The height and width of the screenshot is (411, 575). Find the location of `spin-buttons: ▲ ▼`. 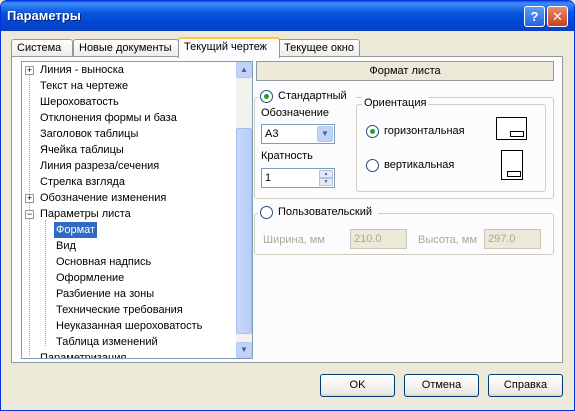

spin-buttons: ▲ ▼ is located at coordinates (326, 178).